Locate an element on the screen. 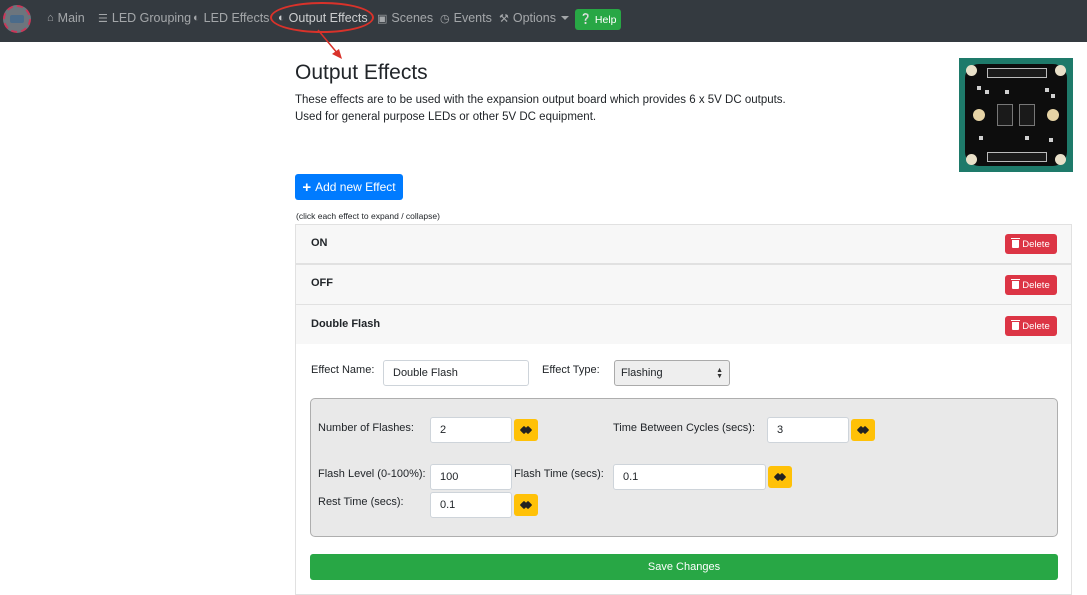  rest-time-input is located at coordinates (471, 505).